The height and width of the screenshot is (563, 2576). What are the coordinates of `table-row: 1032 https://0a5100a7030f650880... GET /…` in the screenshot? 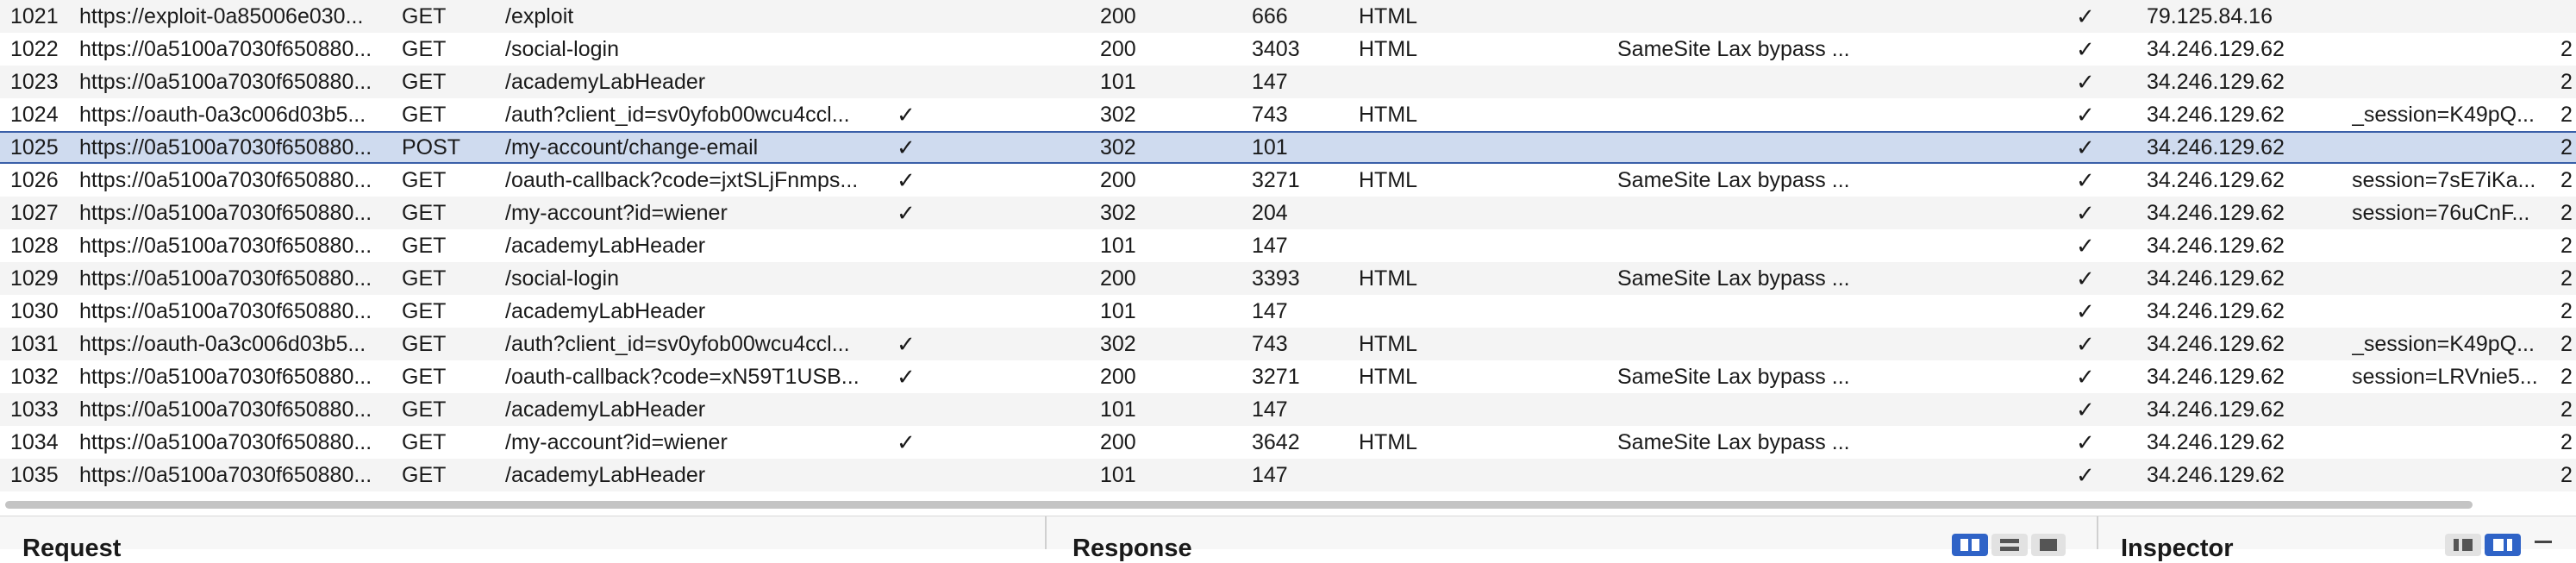 It's located at (1288, 376).